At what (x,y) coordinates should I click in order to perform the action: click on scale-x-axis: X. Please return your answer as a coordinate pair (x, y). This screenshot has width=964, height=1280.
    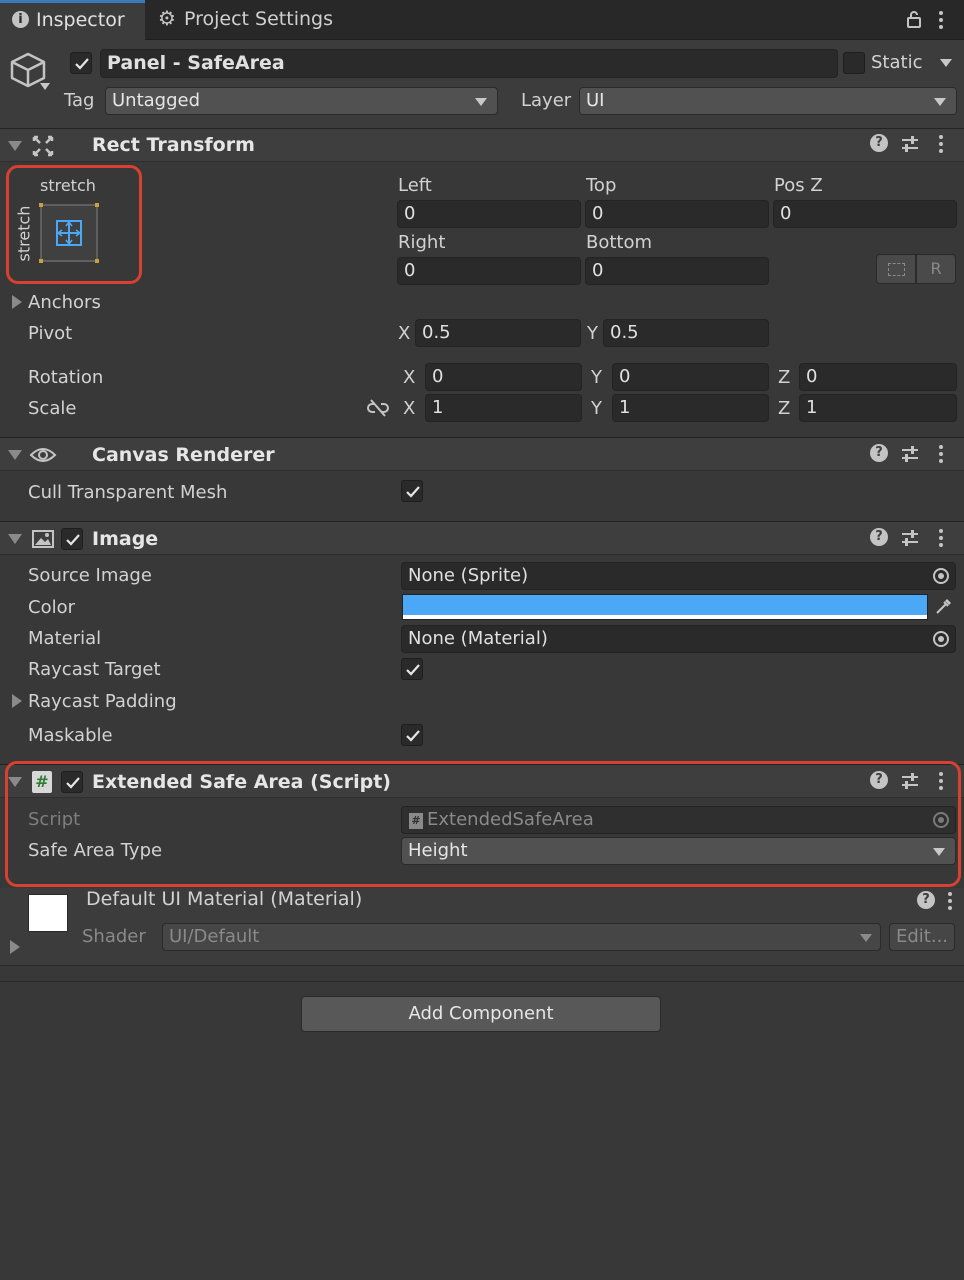
    Looking at the image, I should click on (409, 408).